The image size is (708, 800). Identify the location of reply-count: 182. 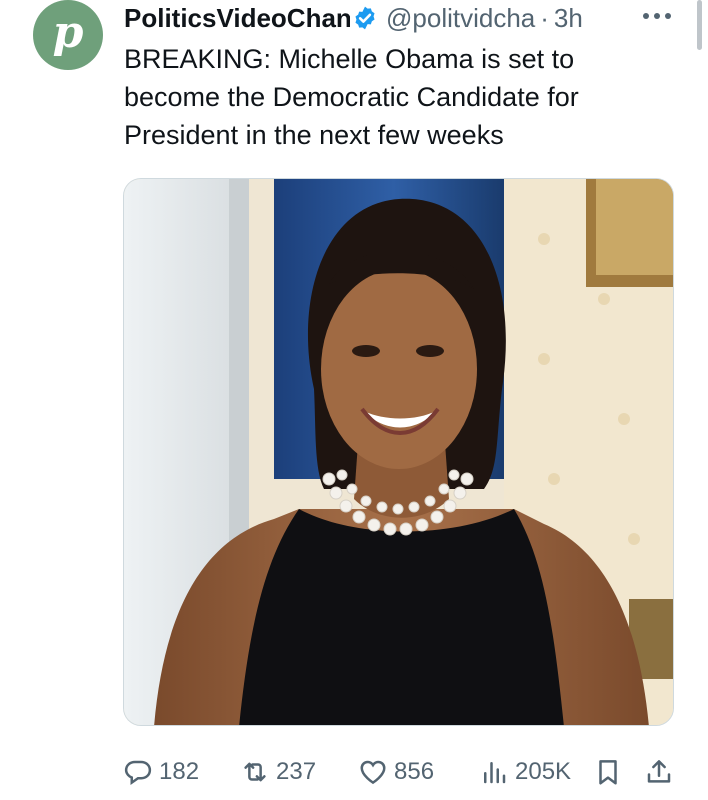
(179, 771).